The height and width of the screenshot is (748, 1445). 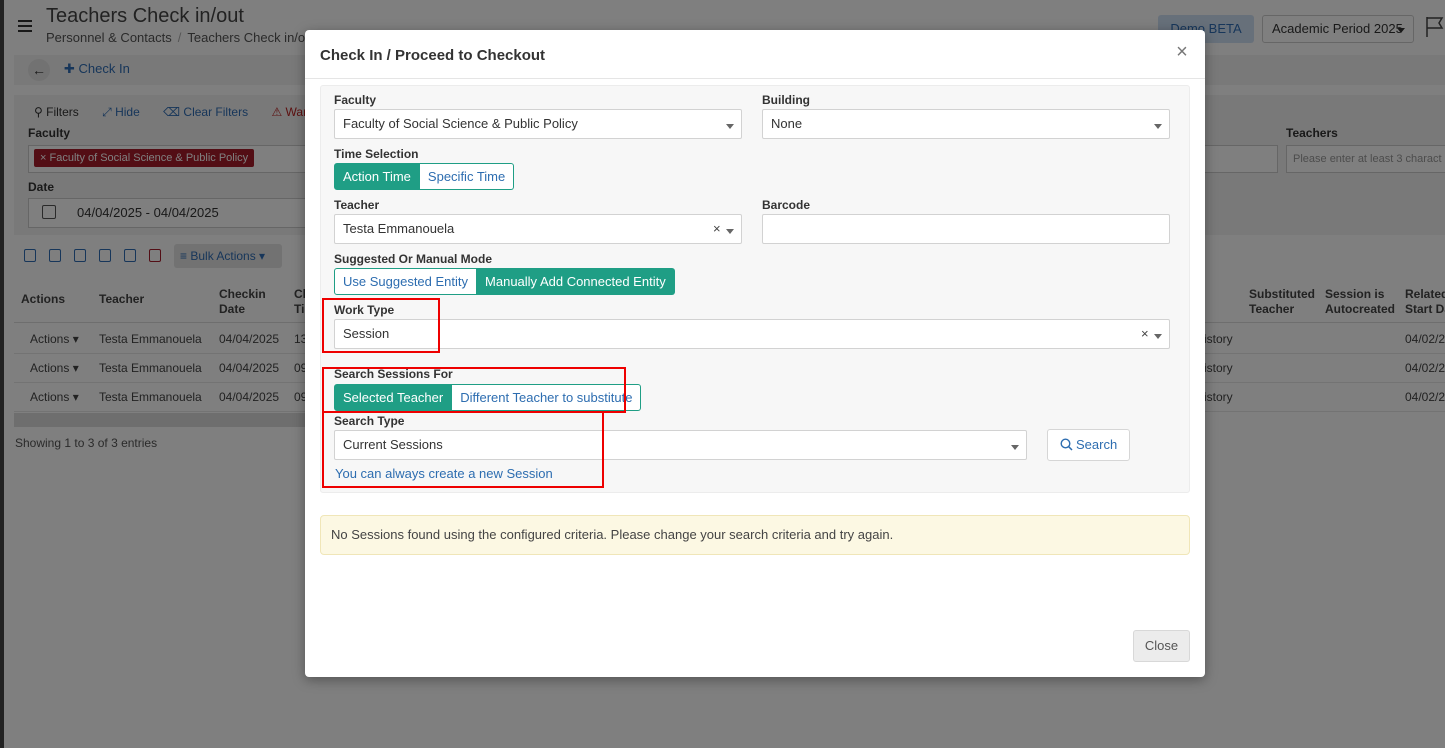 What do you see at coordinates (1182, 52) in the screenshot?
I see `close-icon: ×` at bounding box center [1182, 52].